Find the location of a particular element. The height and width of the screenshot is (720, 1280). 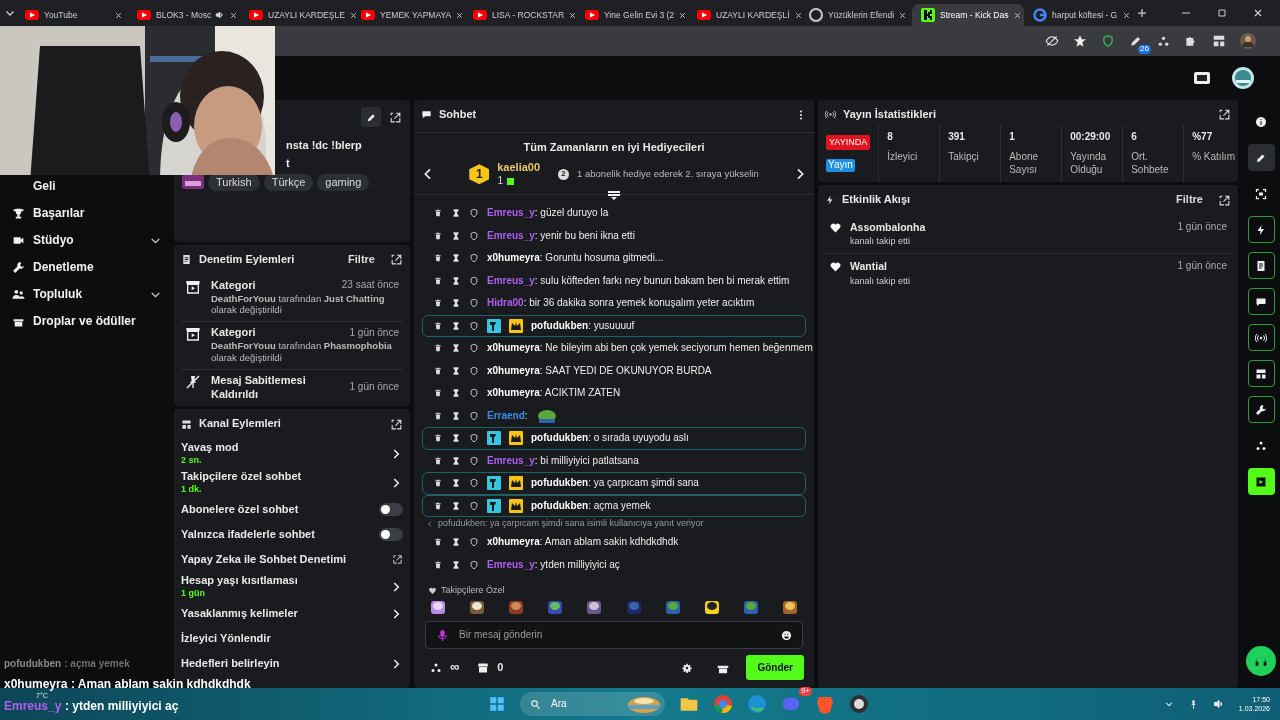

message-input: Bir mesaj gönderin is located at coordinates (615, 635).